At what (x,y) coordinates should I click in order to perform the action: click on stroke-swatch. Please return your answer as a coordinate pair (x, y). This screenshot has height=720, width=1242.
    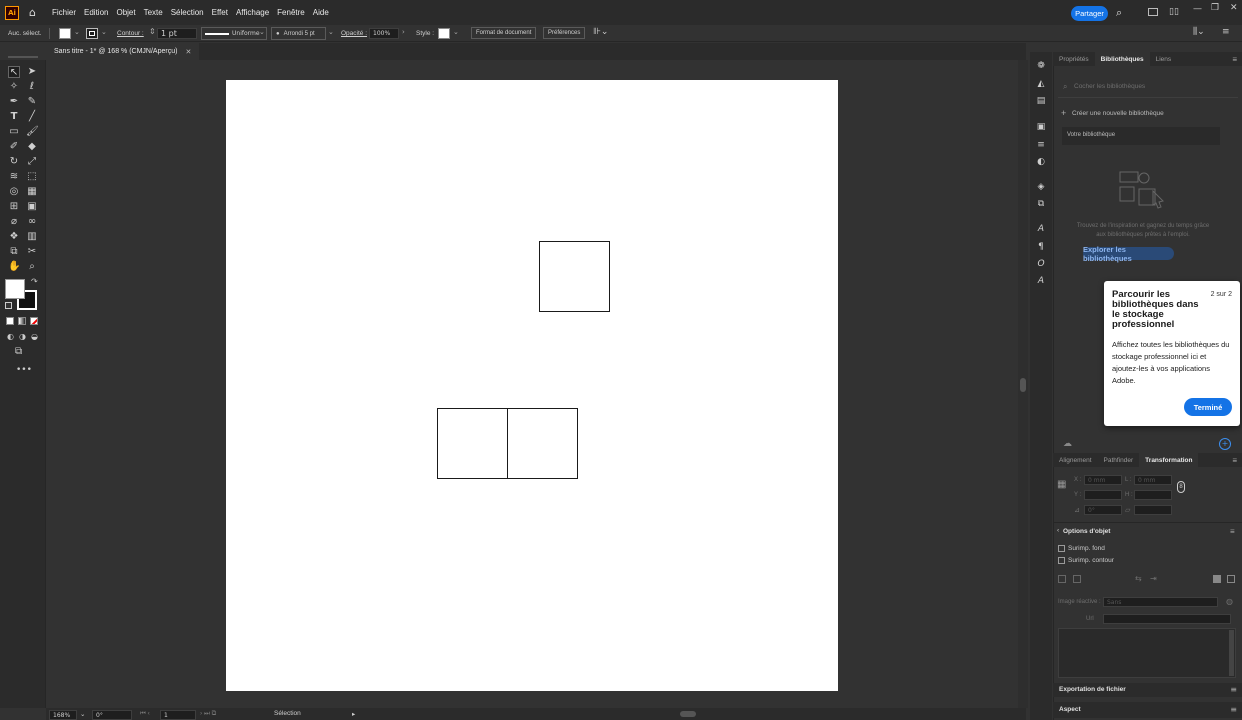
    Looking at the image, I should click on (92, 33).